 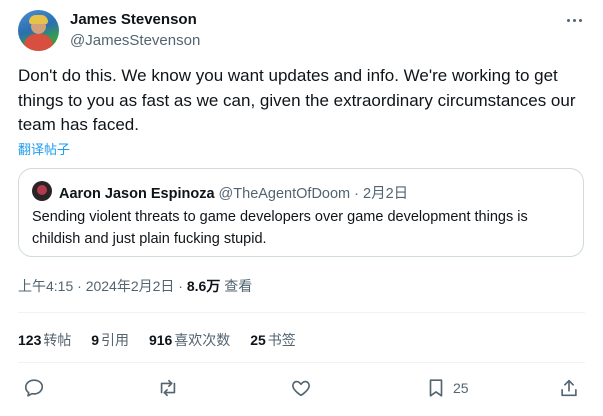 What do you see at coordinates (436, 388) in the screenshot?
I see `bookmark-icon` at bounding box center [436, 388].